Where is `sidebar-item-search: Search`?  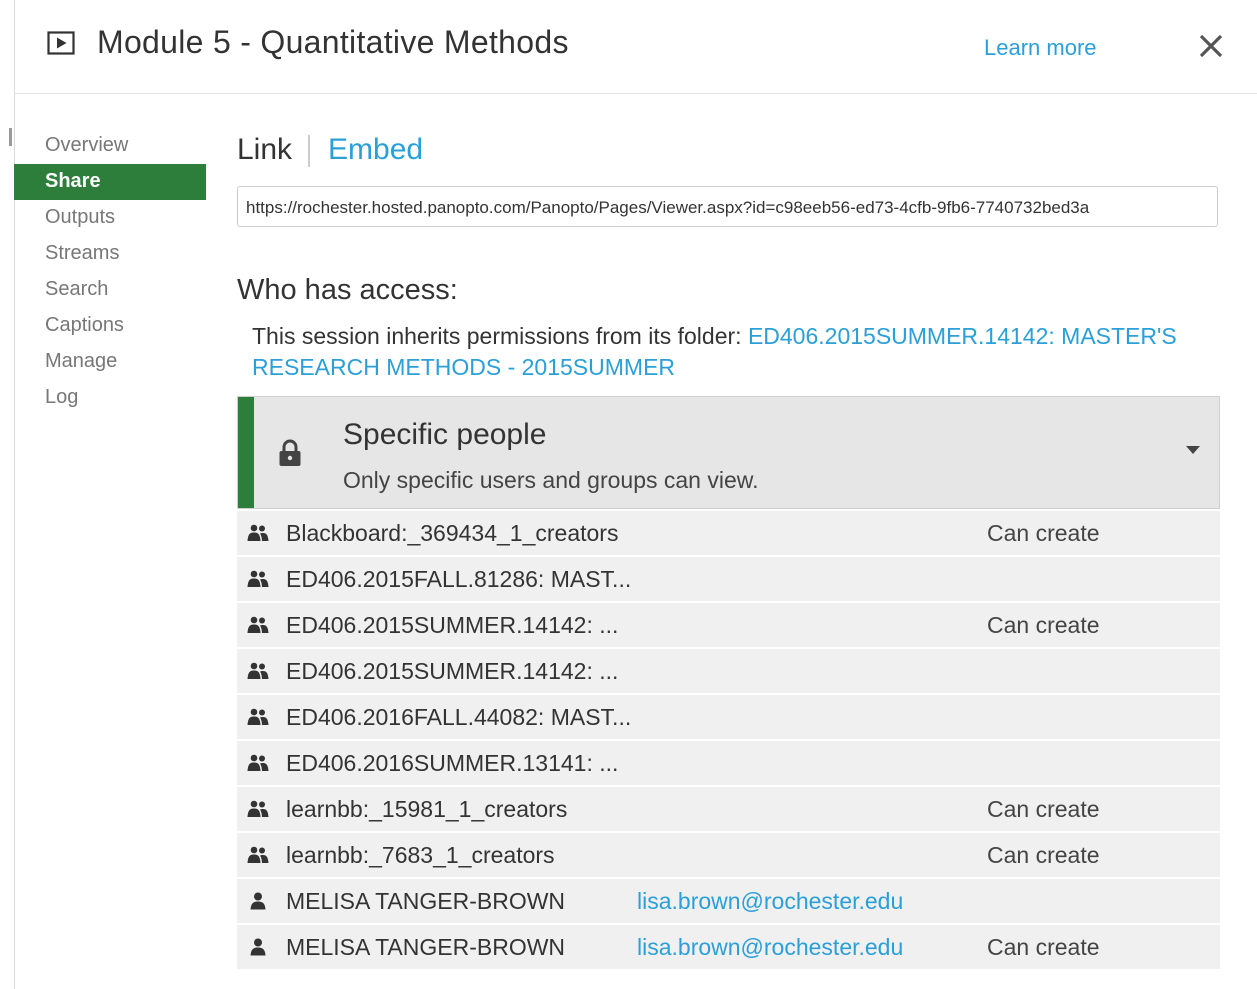
sidebar-item-search: Search is located at coordinates (110, 290).